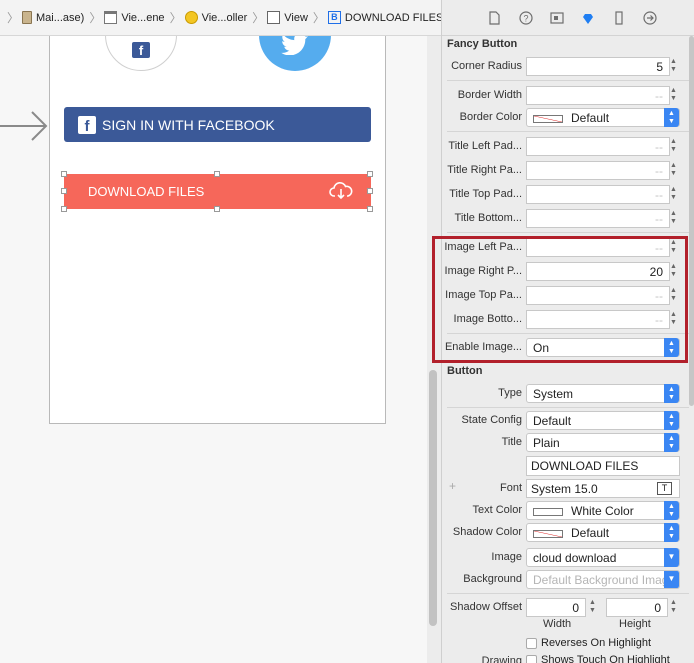  I want to click on font-label: Font, so click(510, 488).